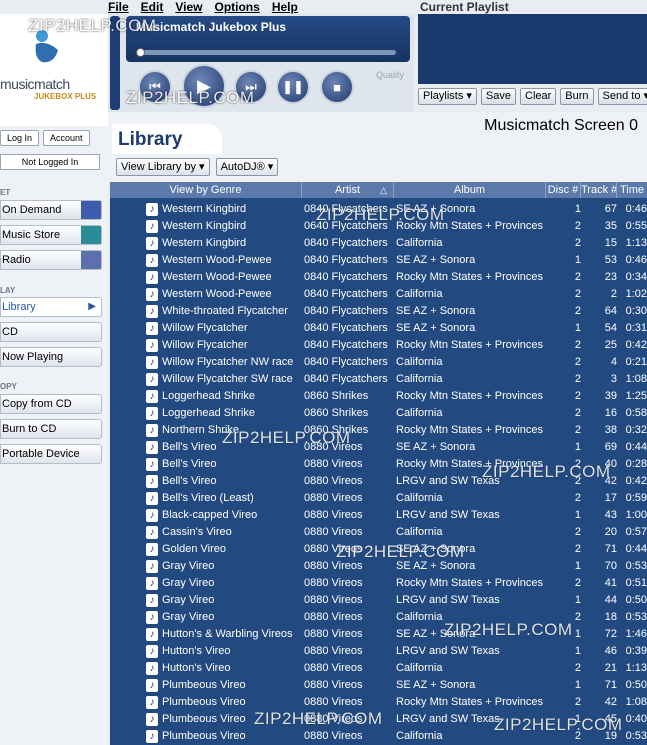 Image resolution: width=647 pixels, height=745 pixels. Describe the element at coordinates (140, 52) in the screenshot. I see `progress-knob` at that location.